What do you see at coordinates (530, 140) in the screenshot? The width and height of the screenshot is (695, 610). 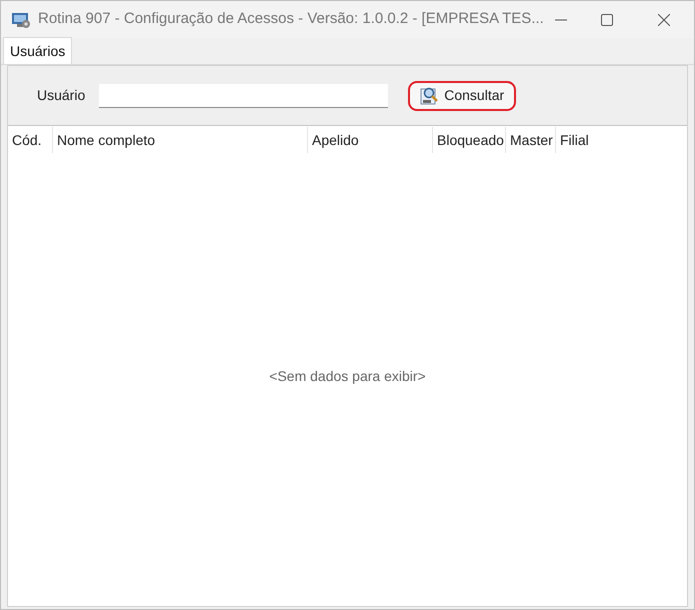 I see `column-header: Master` at bounding box center [530, 140].